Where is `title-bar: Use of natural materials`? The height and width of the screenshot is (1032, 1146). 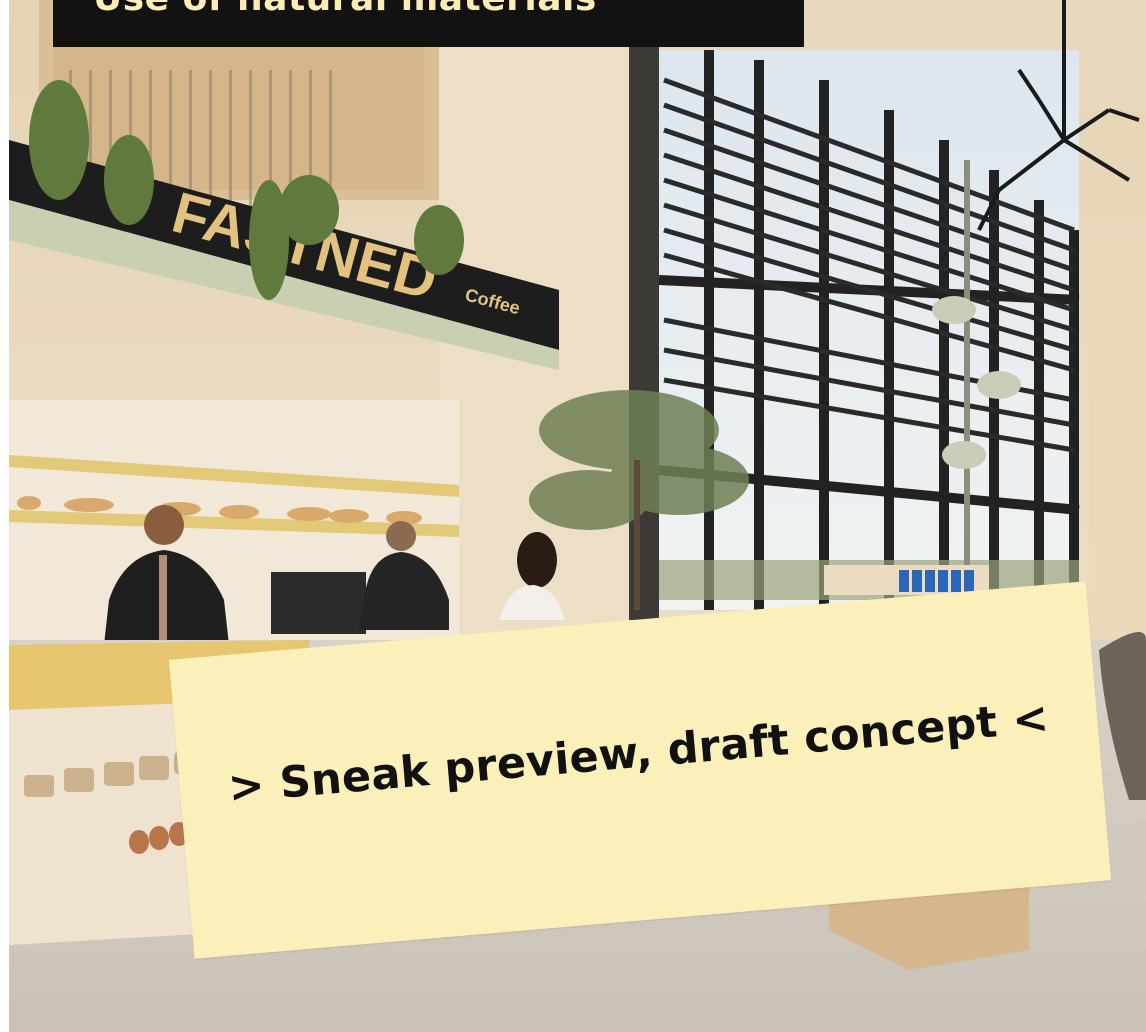 title-bar: Use of natural materials is located at coordinates (428, 23).